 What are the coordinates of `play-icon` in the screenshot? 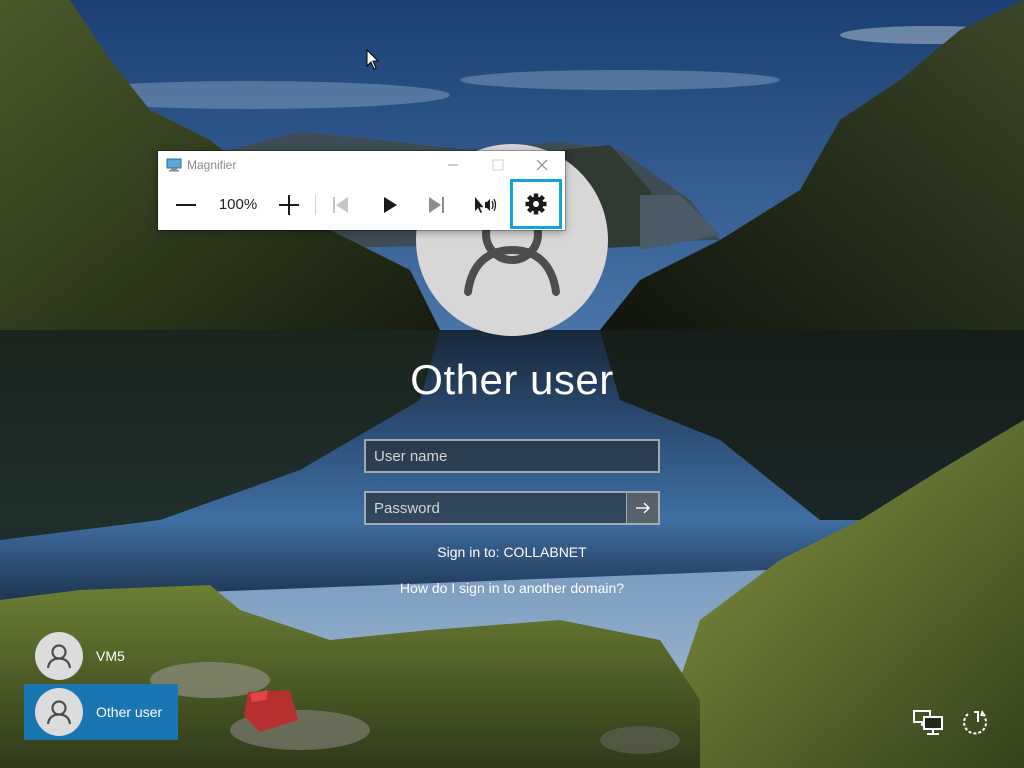 It's located at (390, 205).